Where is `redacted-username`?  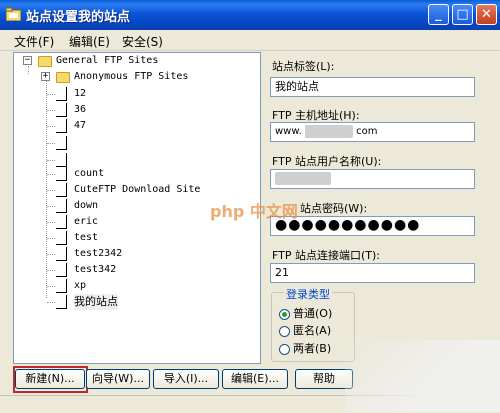
redacted-username is located at coordinates (303, 178).